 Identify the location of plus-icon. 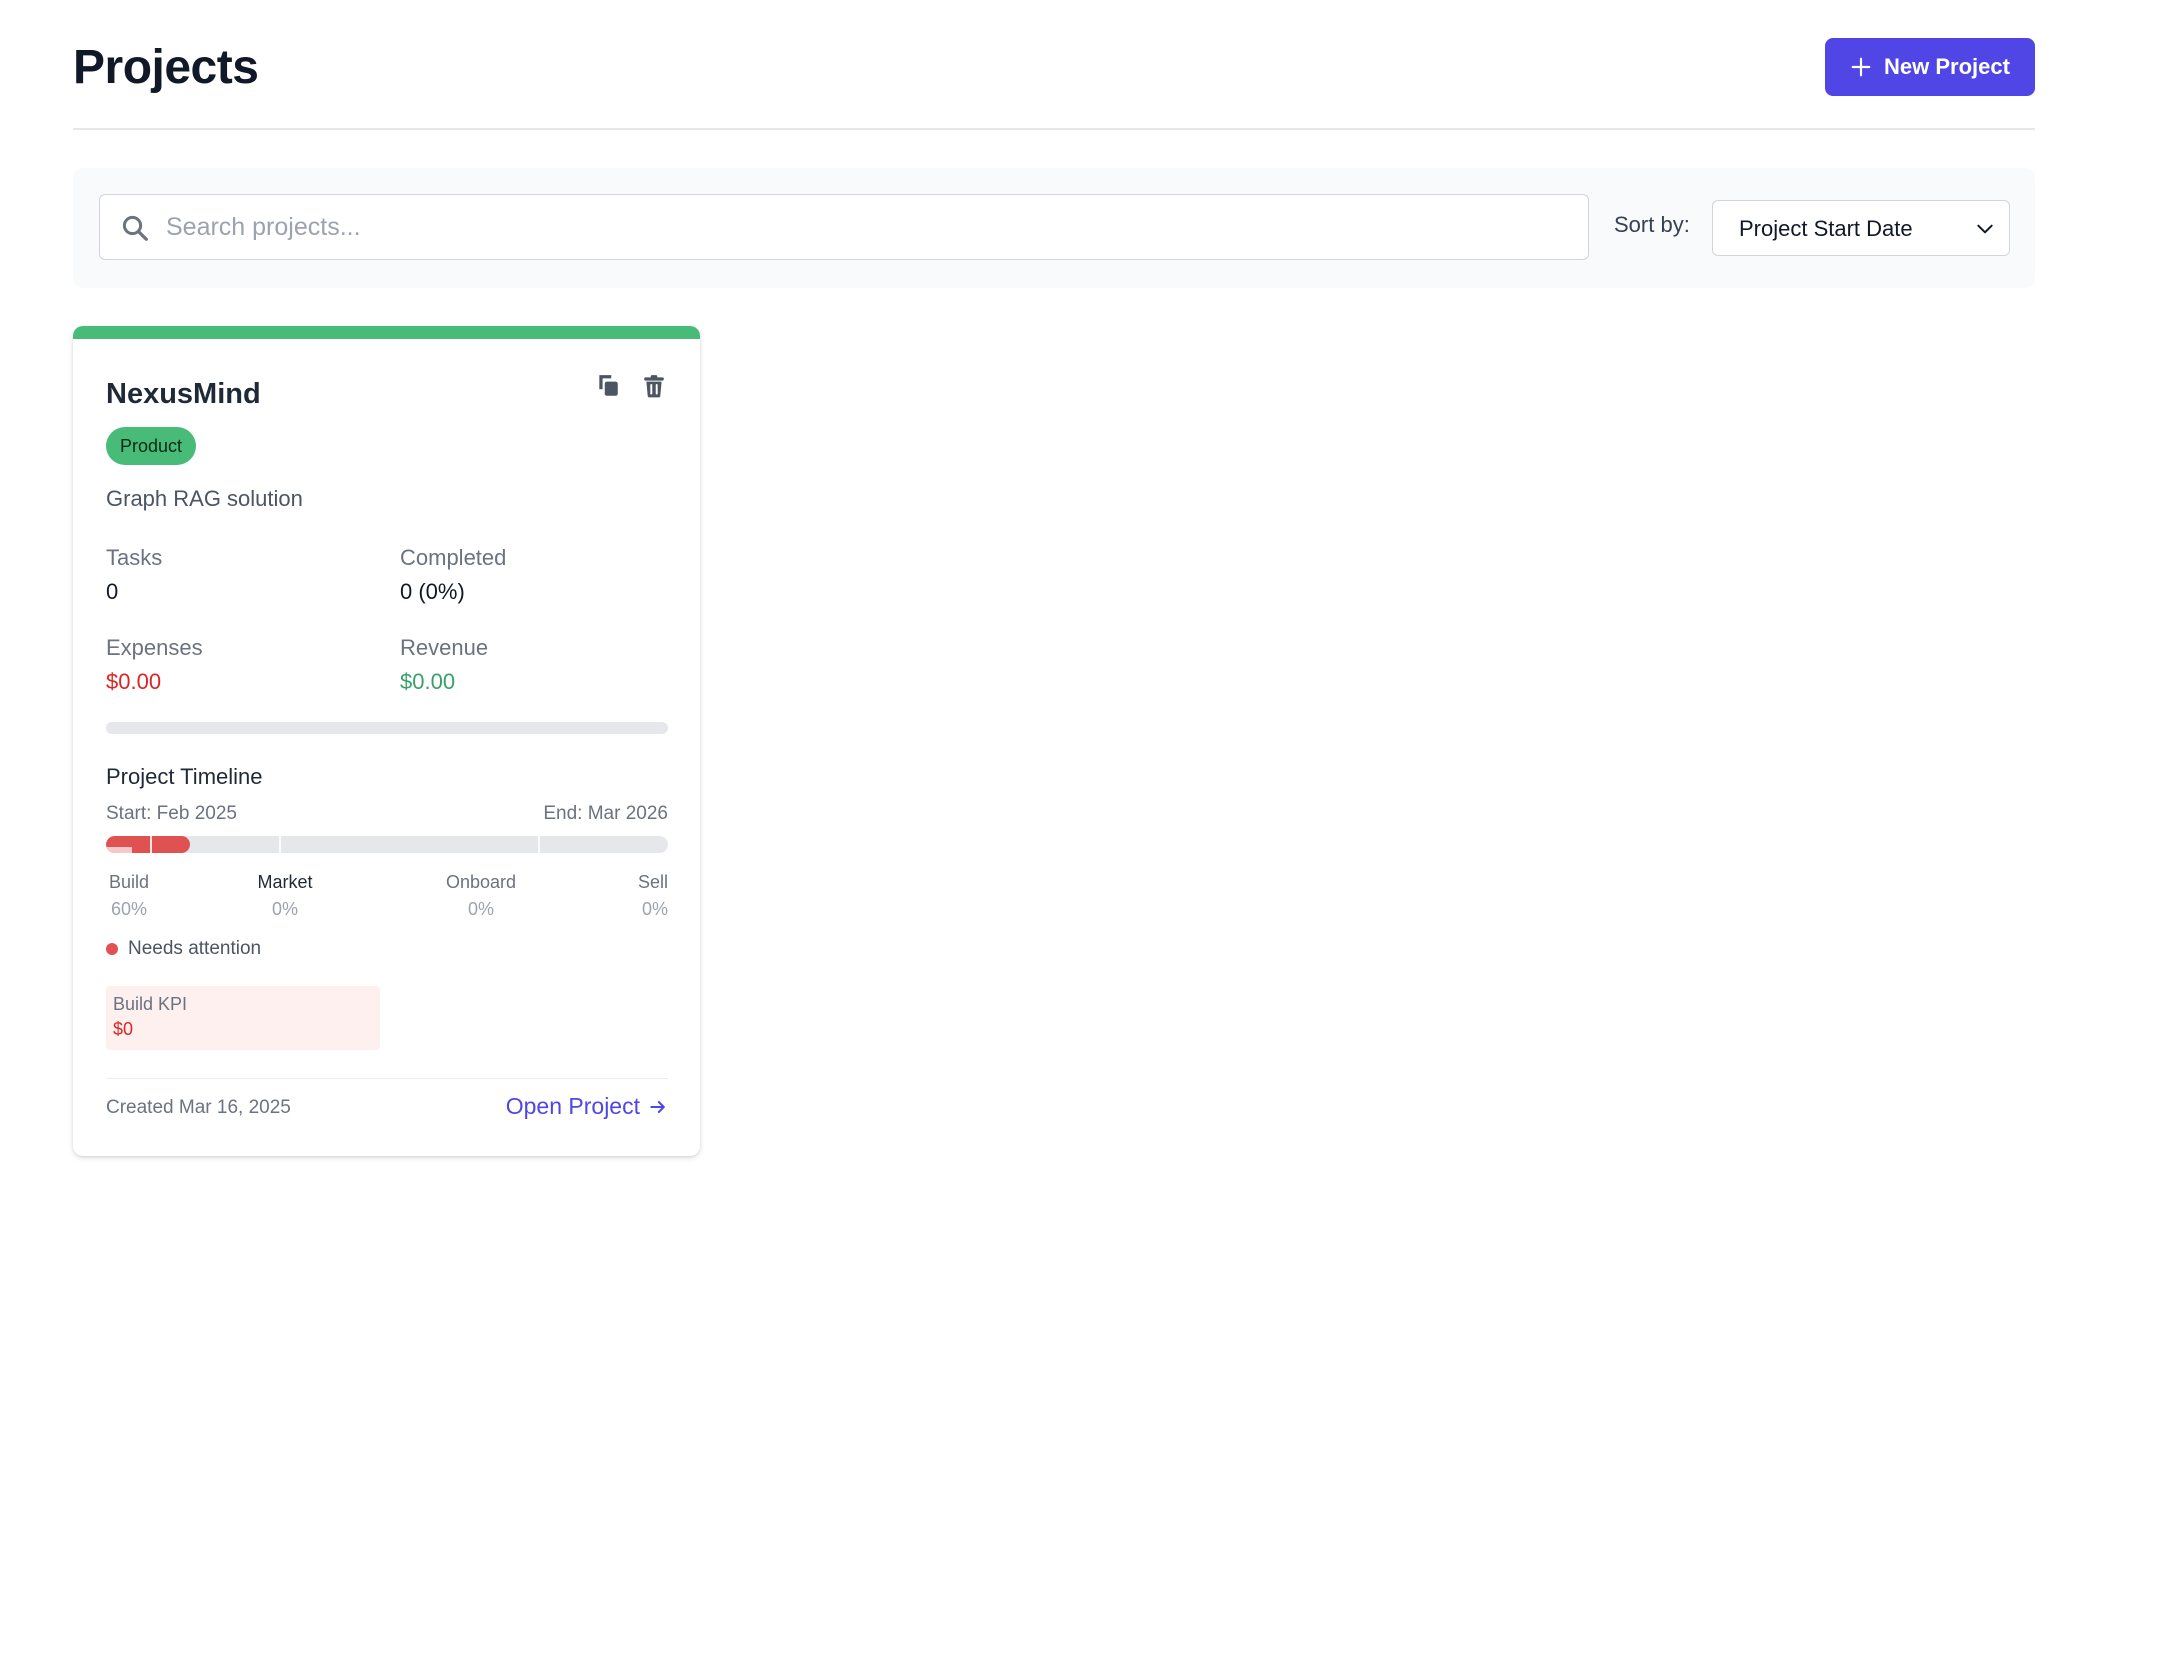
(1861, 67).